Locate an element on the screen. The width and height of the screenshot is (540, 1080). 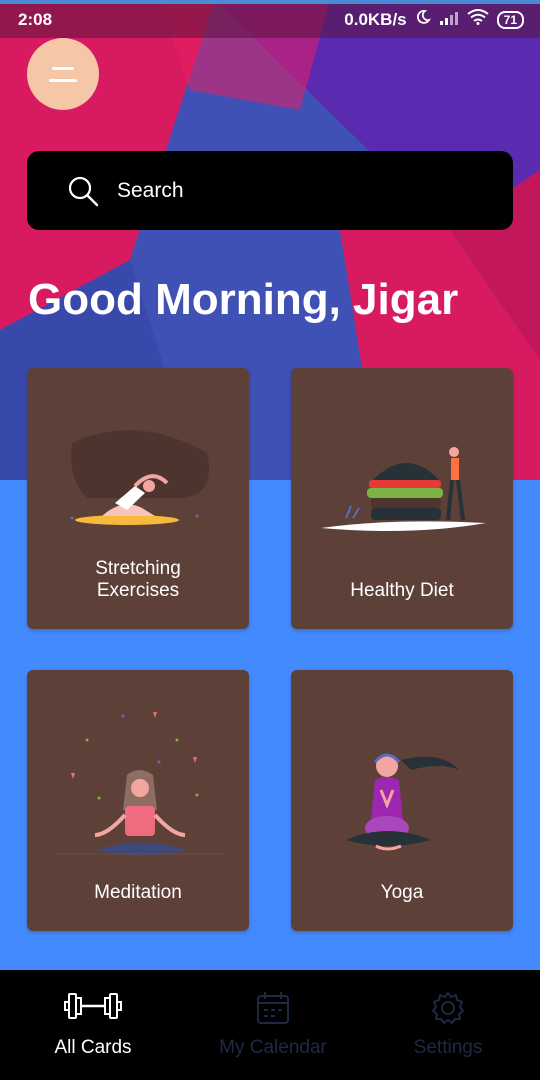
card-label: Yoga is located at coordinates (402, 892).